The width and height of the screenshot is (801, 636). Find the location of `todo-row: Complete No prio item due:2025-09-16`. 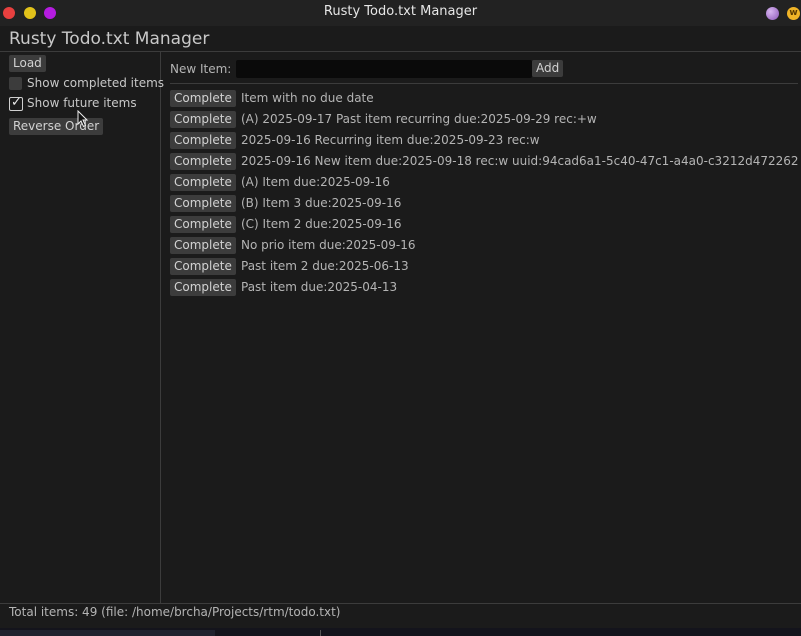

todo-row: Complete No prio item due:2025-09-16 is located at coordinates (485, 247).